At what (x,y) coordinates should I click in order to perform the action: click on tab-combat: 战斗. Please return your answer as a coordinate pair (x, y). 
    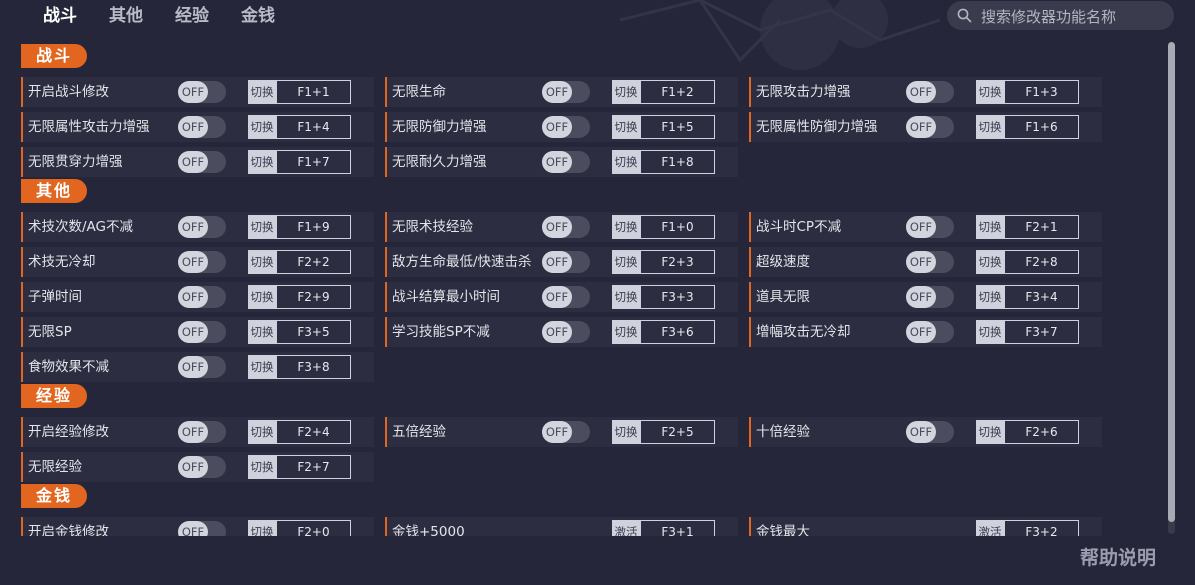
    Looking at the image, I should click on (60, 16).